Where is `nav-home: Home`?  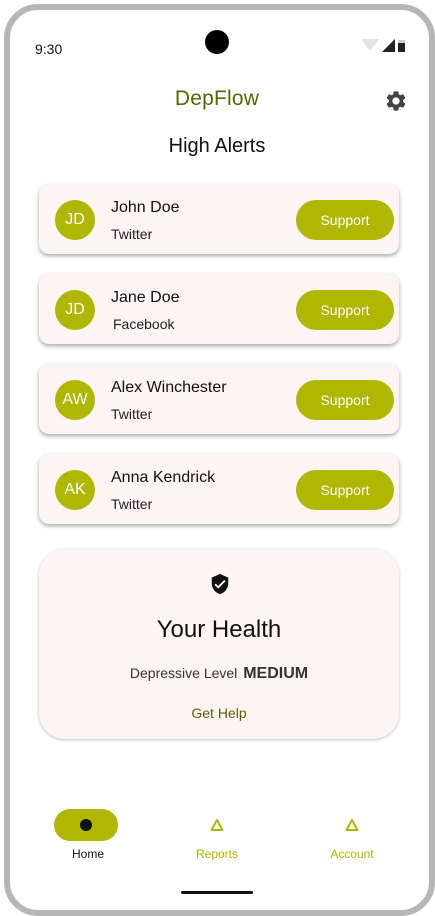 nav-home: Home is located at coordinates (88, 839).